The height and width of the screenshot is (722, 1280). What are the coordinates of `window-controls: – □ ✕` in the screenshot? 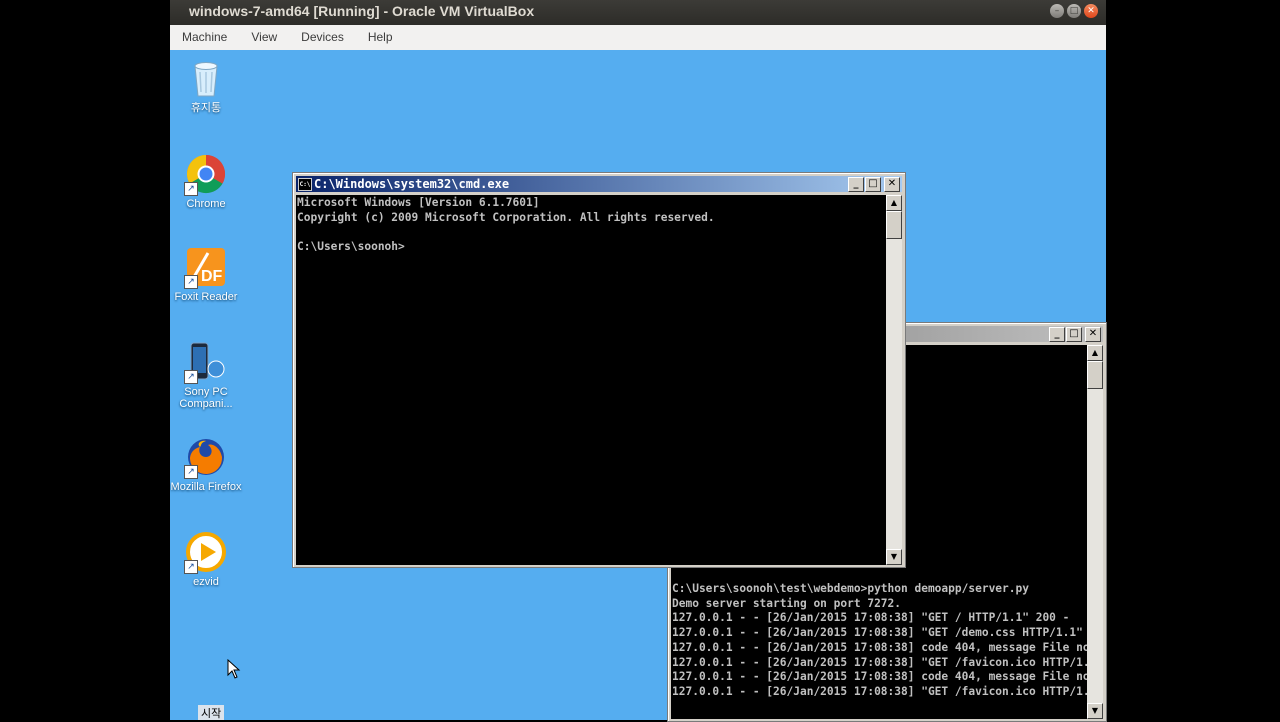 It's located at (1074, 11).